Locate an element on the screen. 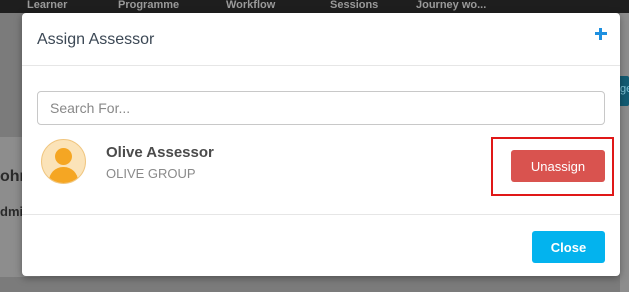 Image resolution: width=629 pixels, height=292 pixels. assessor-name: Olive Assessor is located at coordinates (160, 152).